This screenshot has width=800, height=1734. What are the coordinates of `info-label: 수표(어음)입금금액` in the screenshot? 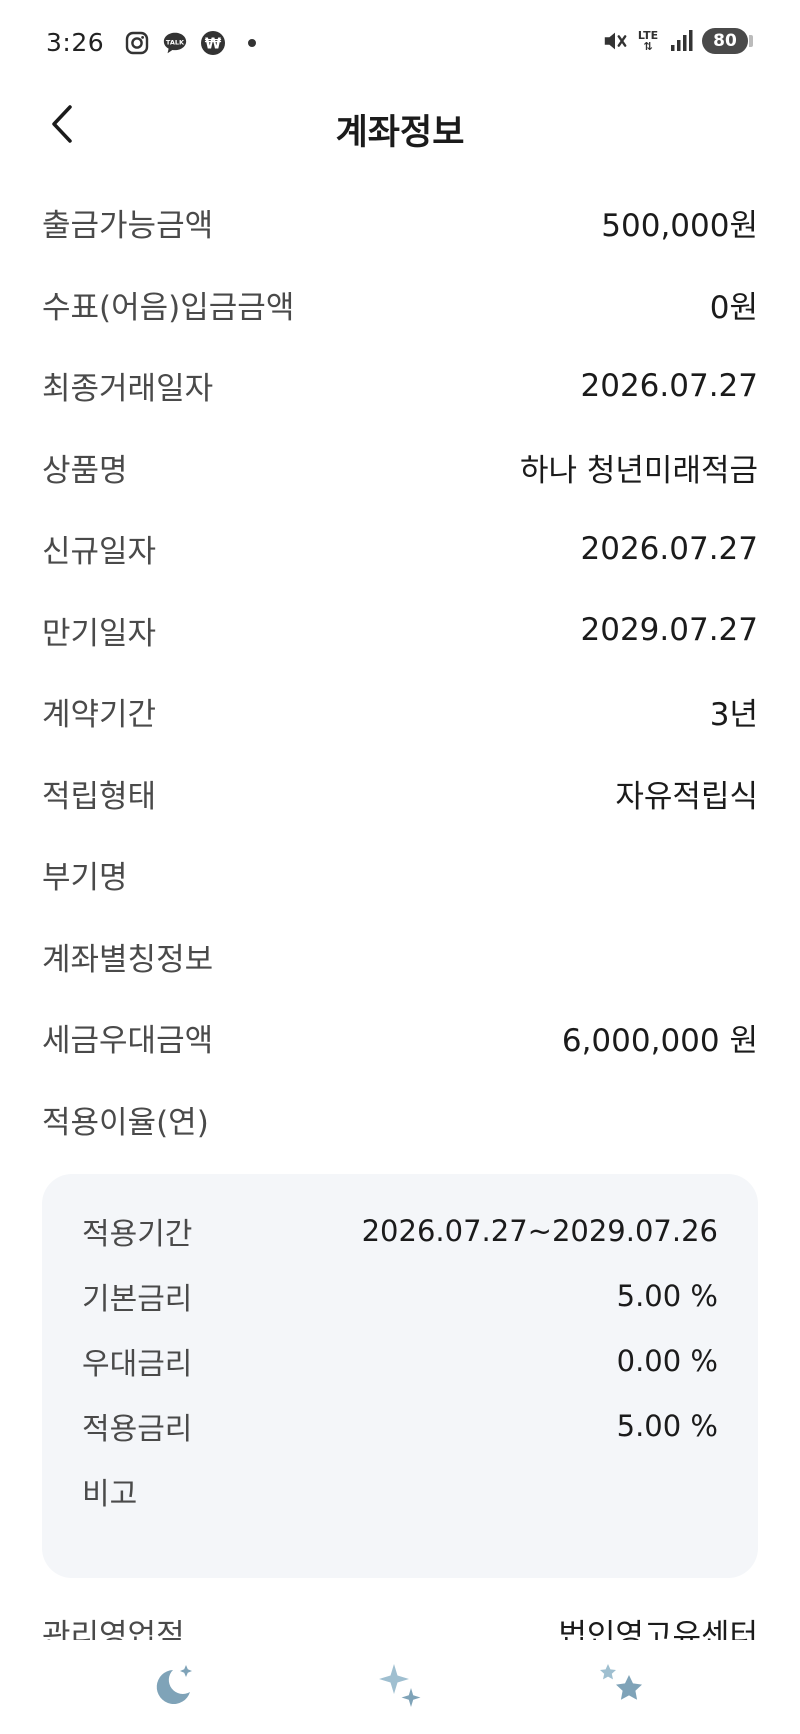 It's located at (168, 307).